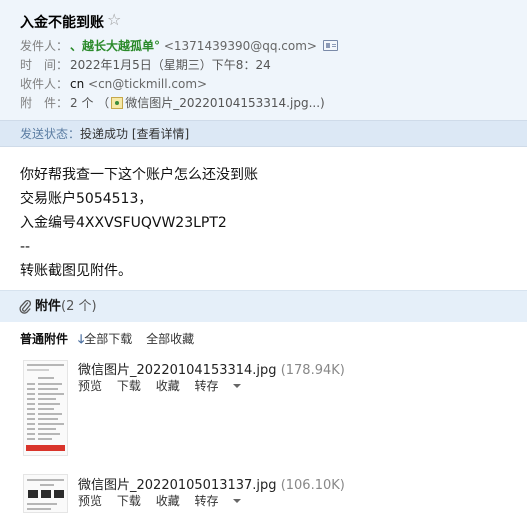 The width and height of the screenshot is (527, 513). I want to click on file-name-text: 微信图片_20220104153314.jpg, so click(177, 370).